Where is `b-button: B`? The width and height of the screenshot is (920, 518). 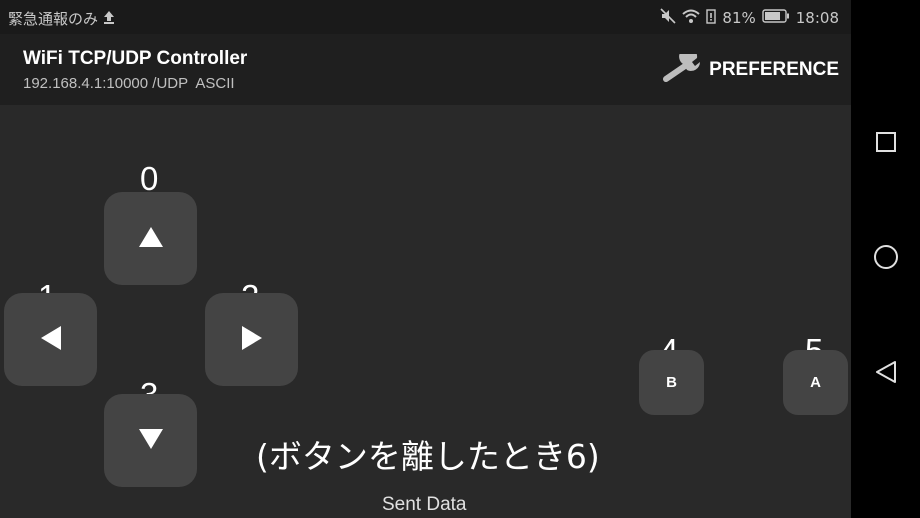
b-button: B is located at coordinates (671, 382).